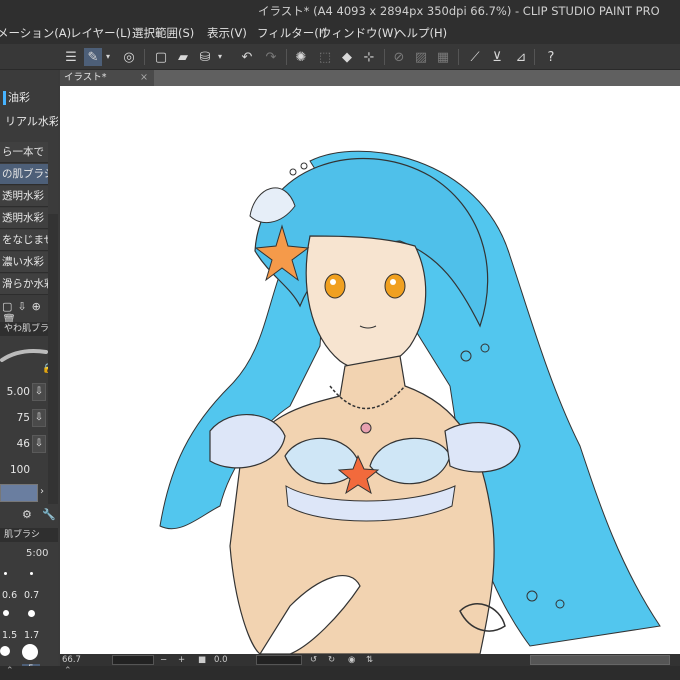  What do you see at coordinates (24, 240) in the screenshot?
I see `brush-item: をなじませ` at bounding box center [24, 240].